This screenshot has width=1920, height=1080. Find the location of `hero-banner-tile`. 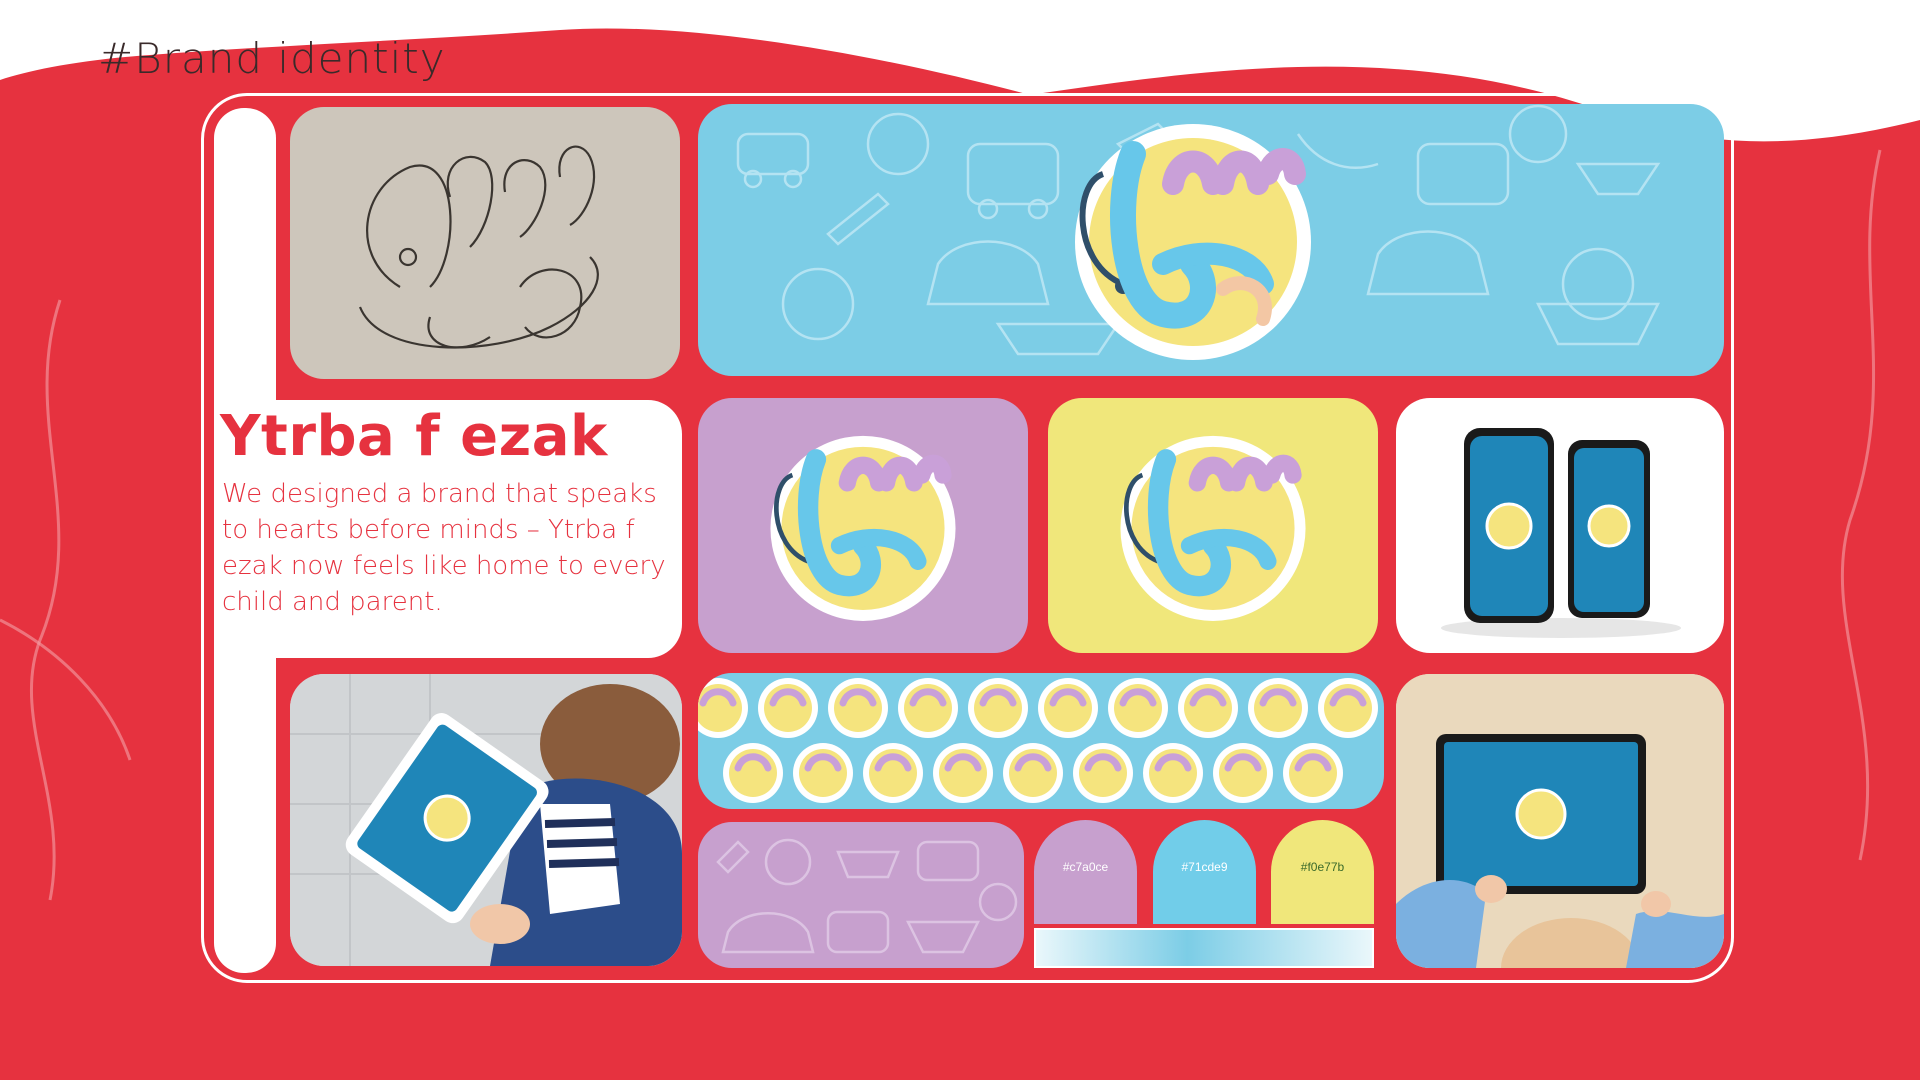

hero-banner-tile is located at coordinates (1211, 240).